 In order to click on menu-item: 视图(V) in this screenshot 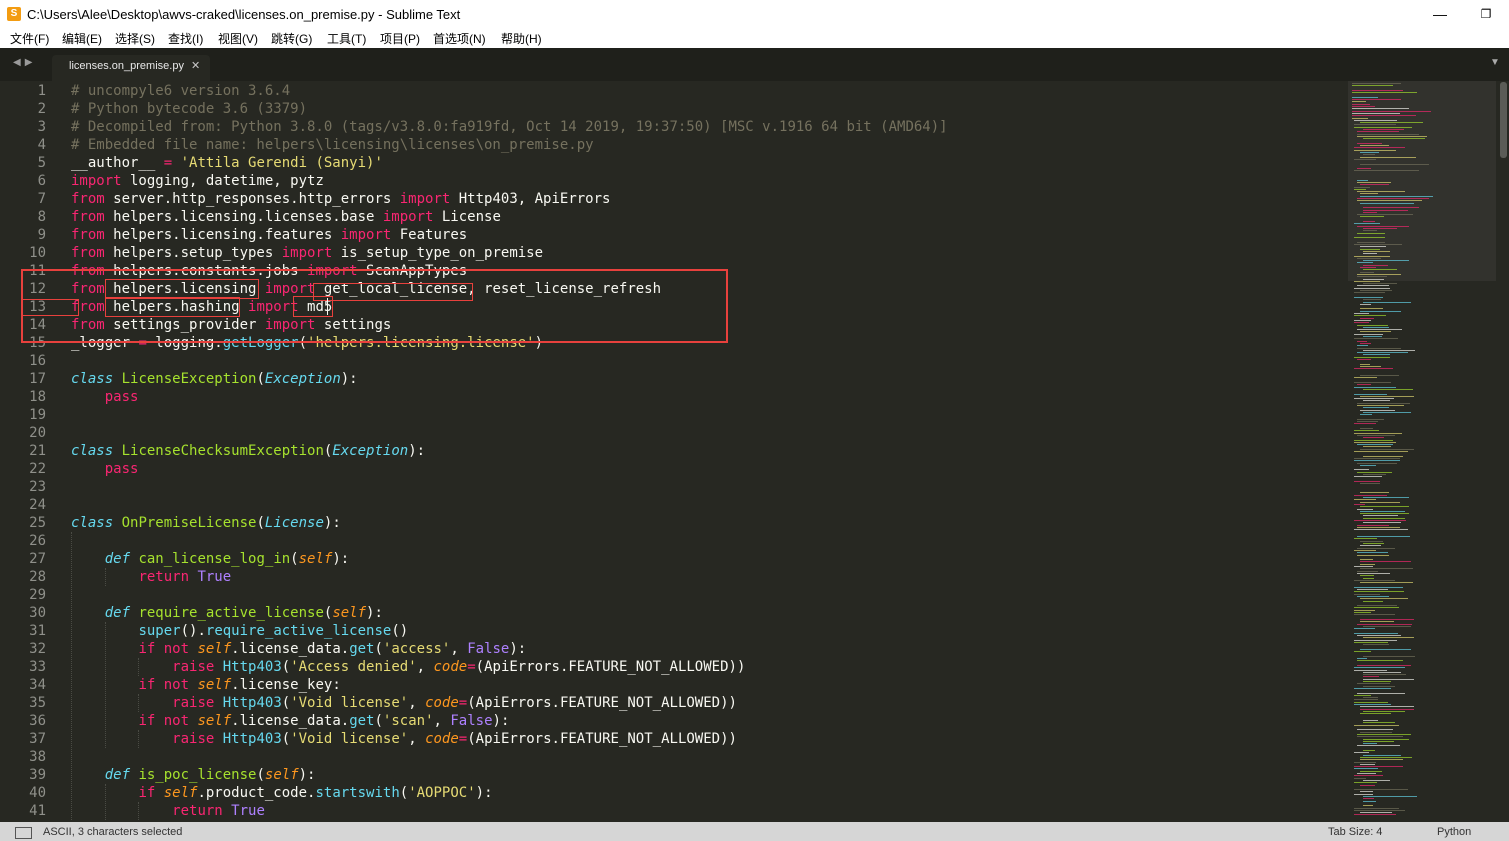, I will do `click(238, 38)`.